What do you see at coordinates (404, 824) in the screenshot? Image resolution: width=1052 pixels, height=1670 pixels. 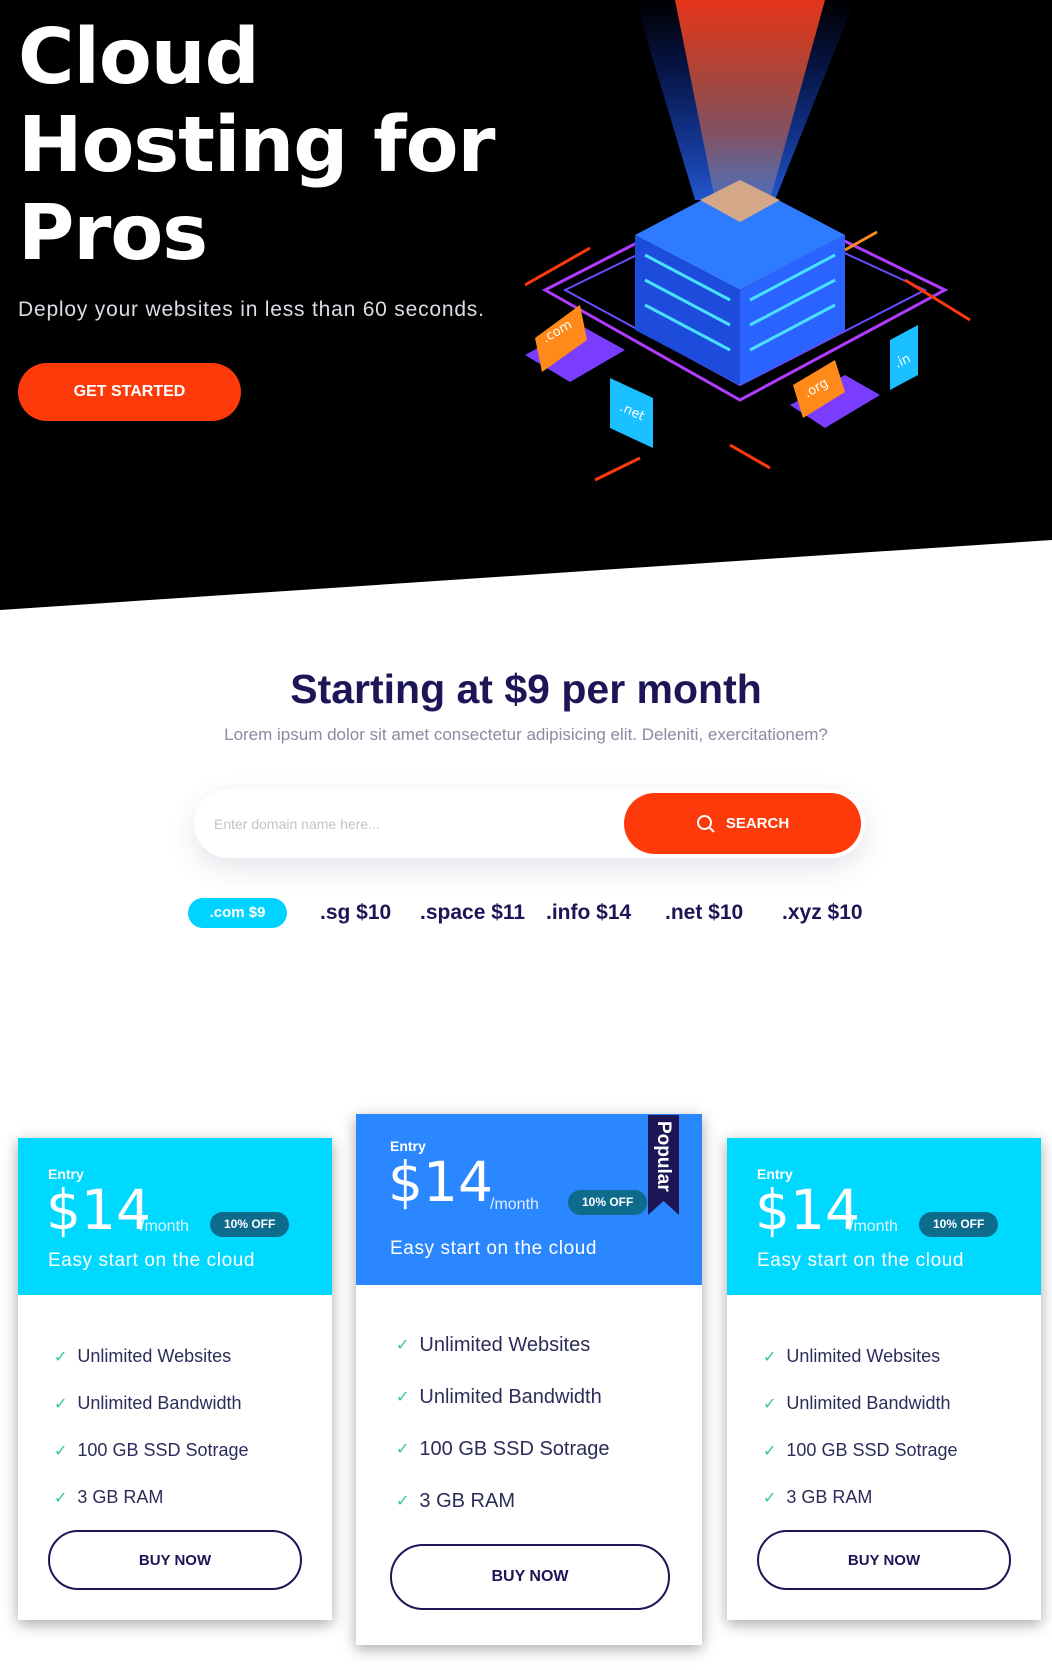 I see `domain-search-input` at bounding box center [404, 824].